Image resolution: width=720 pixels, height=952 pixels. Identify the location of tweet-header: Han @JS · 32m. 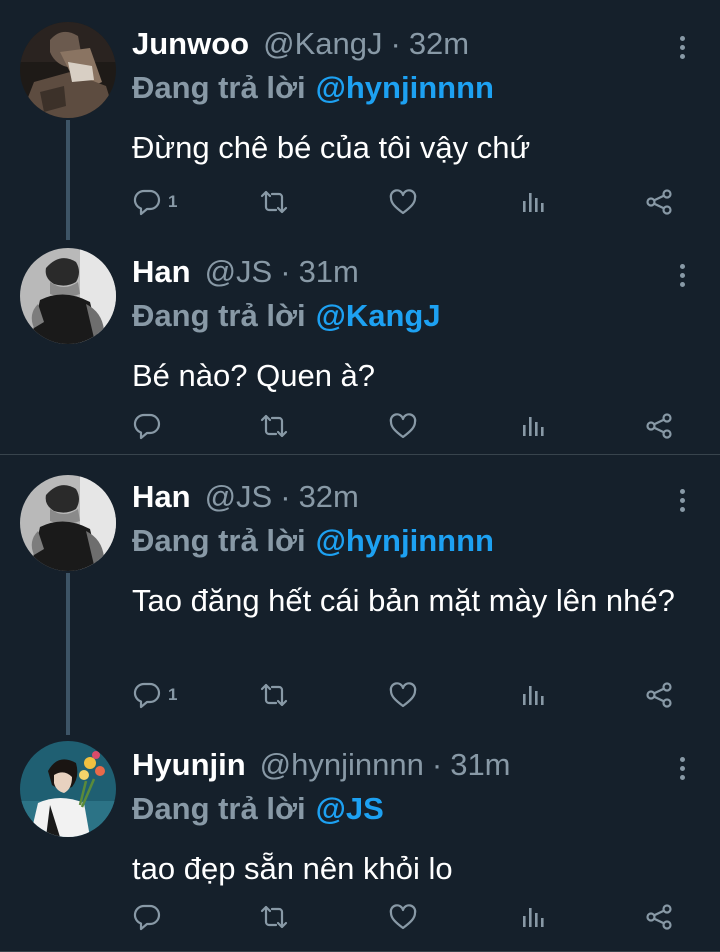
(245, 499).